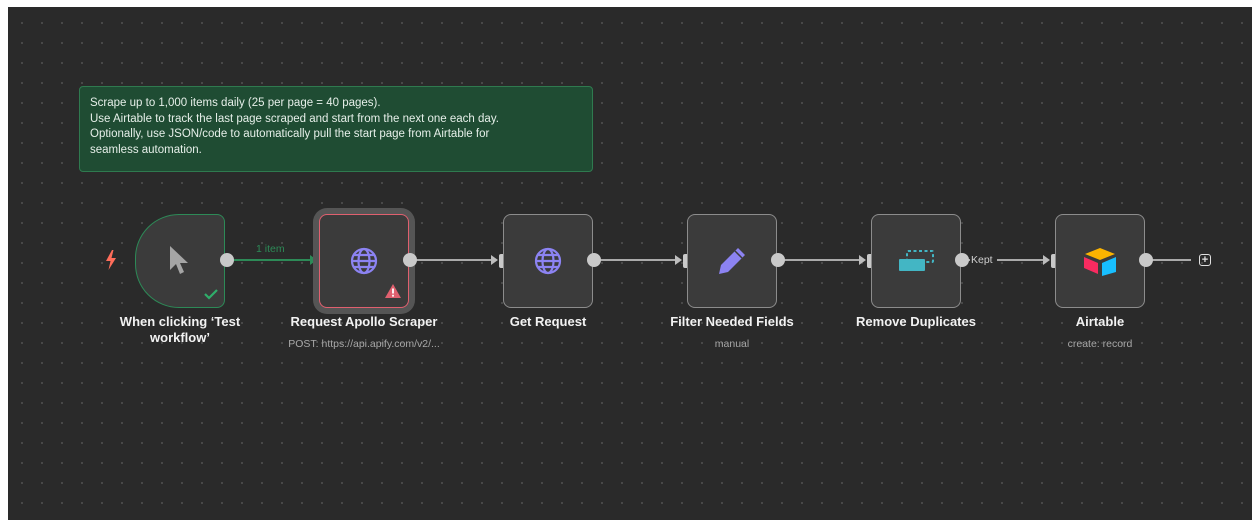  Describe the element at coordinates (732, 344) in the screenshot. I see `node-subtitle: manual` at that location.